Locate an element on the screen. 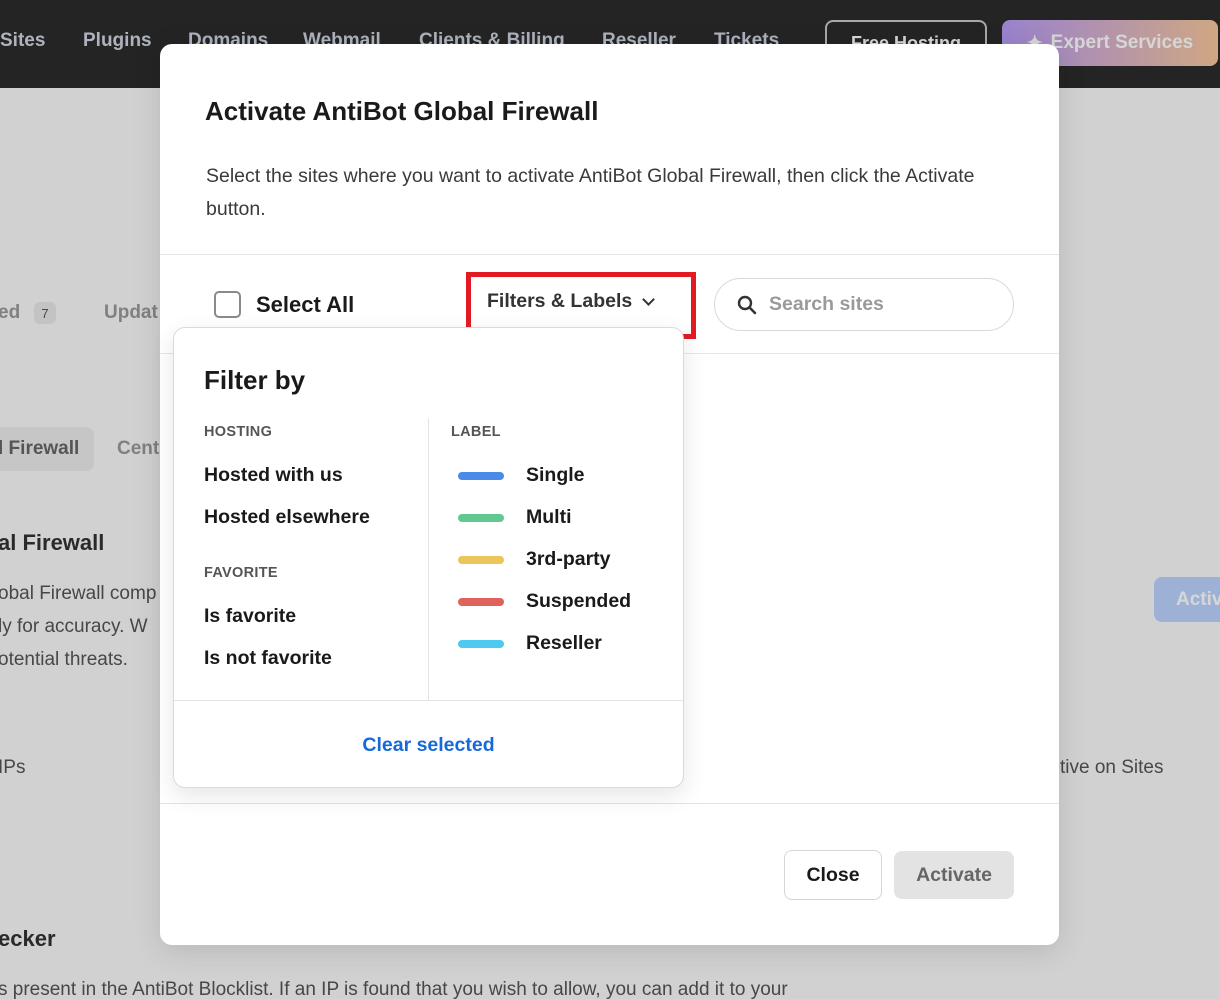 The image size is (1220, 999). label-option-text: 3rd-party is located at coordinates (568, 559).